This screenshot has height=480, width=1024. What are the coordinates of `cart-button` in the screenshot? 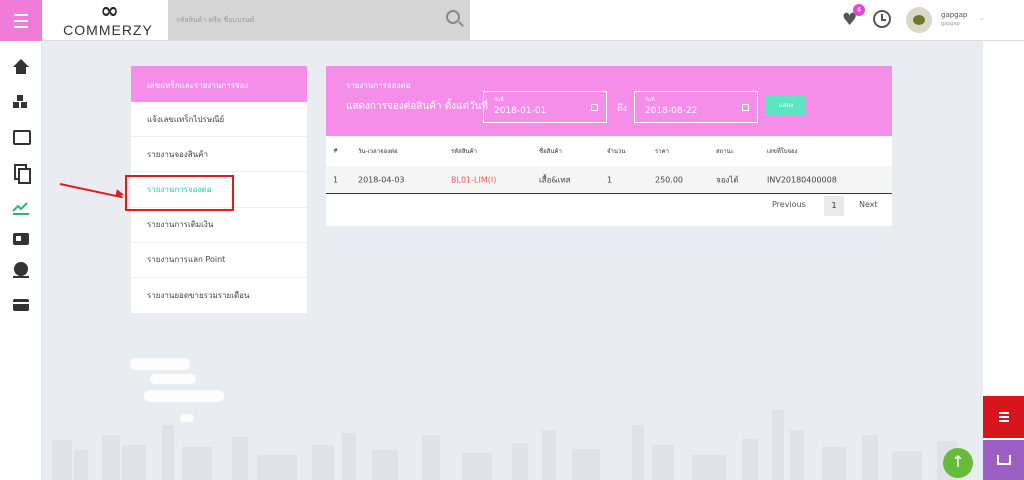 It's located at (1003, 460).